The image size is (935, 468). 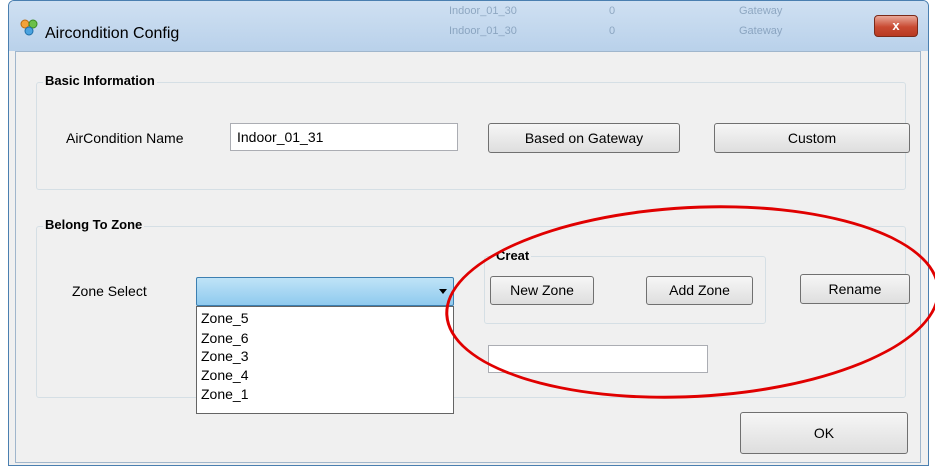 I want to click on chevron-down-icon, so click(x=443, y=291).